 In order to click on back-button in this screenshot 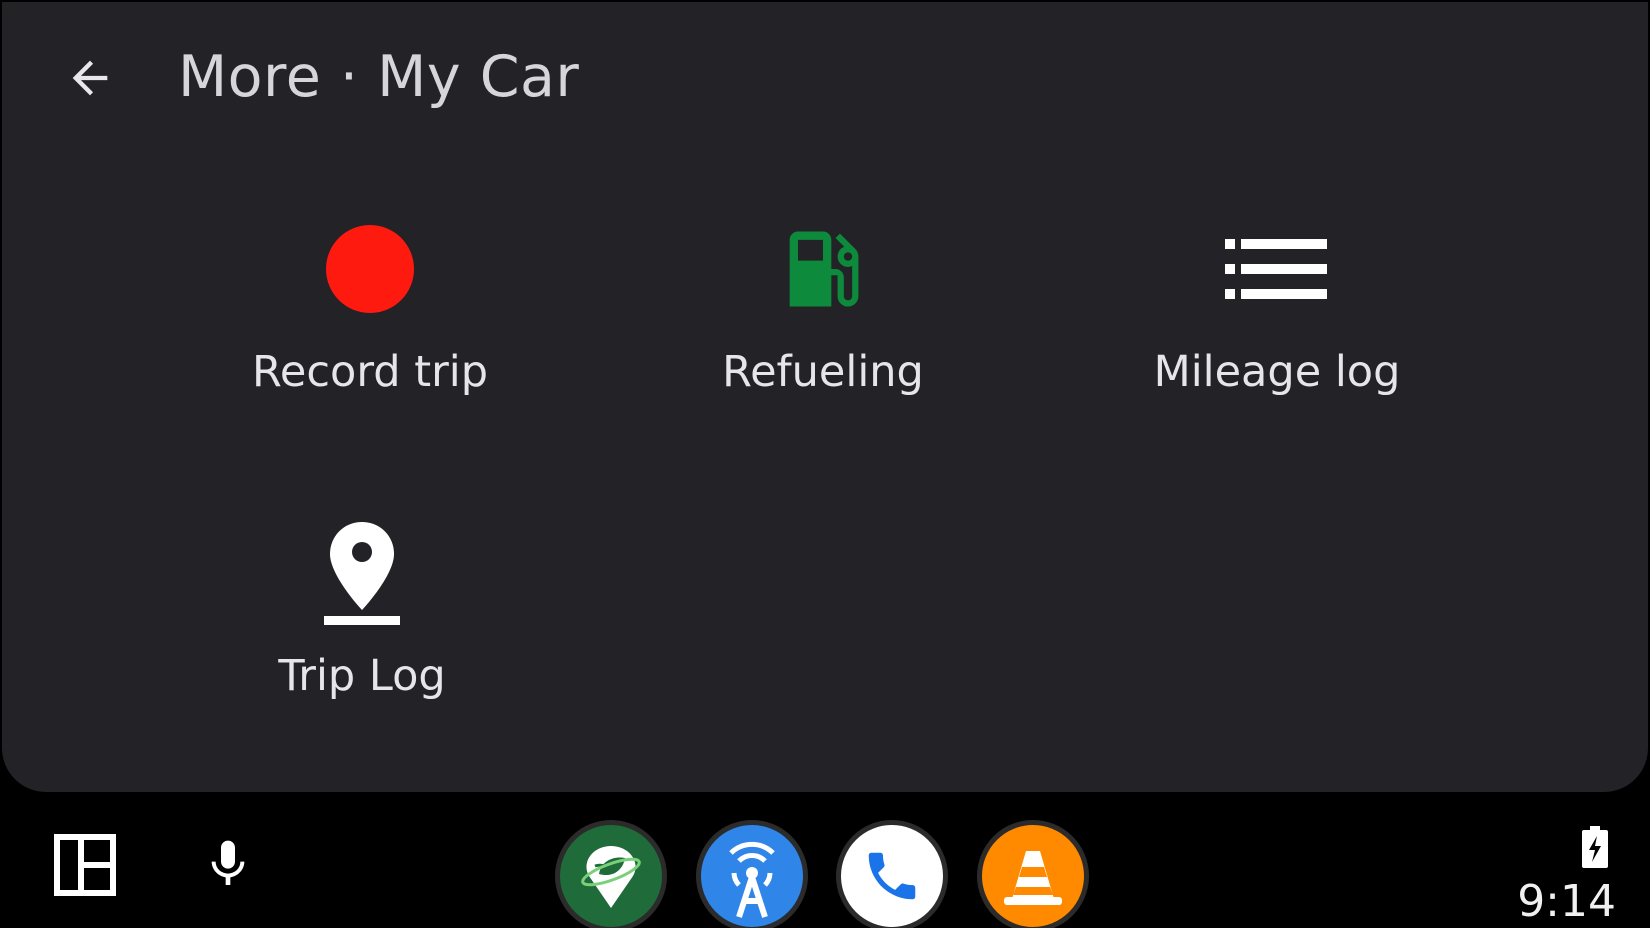, I will do `click(90, 78)`.